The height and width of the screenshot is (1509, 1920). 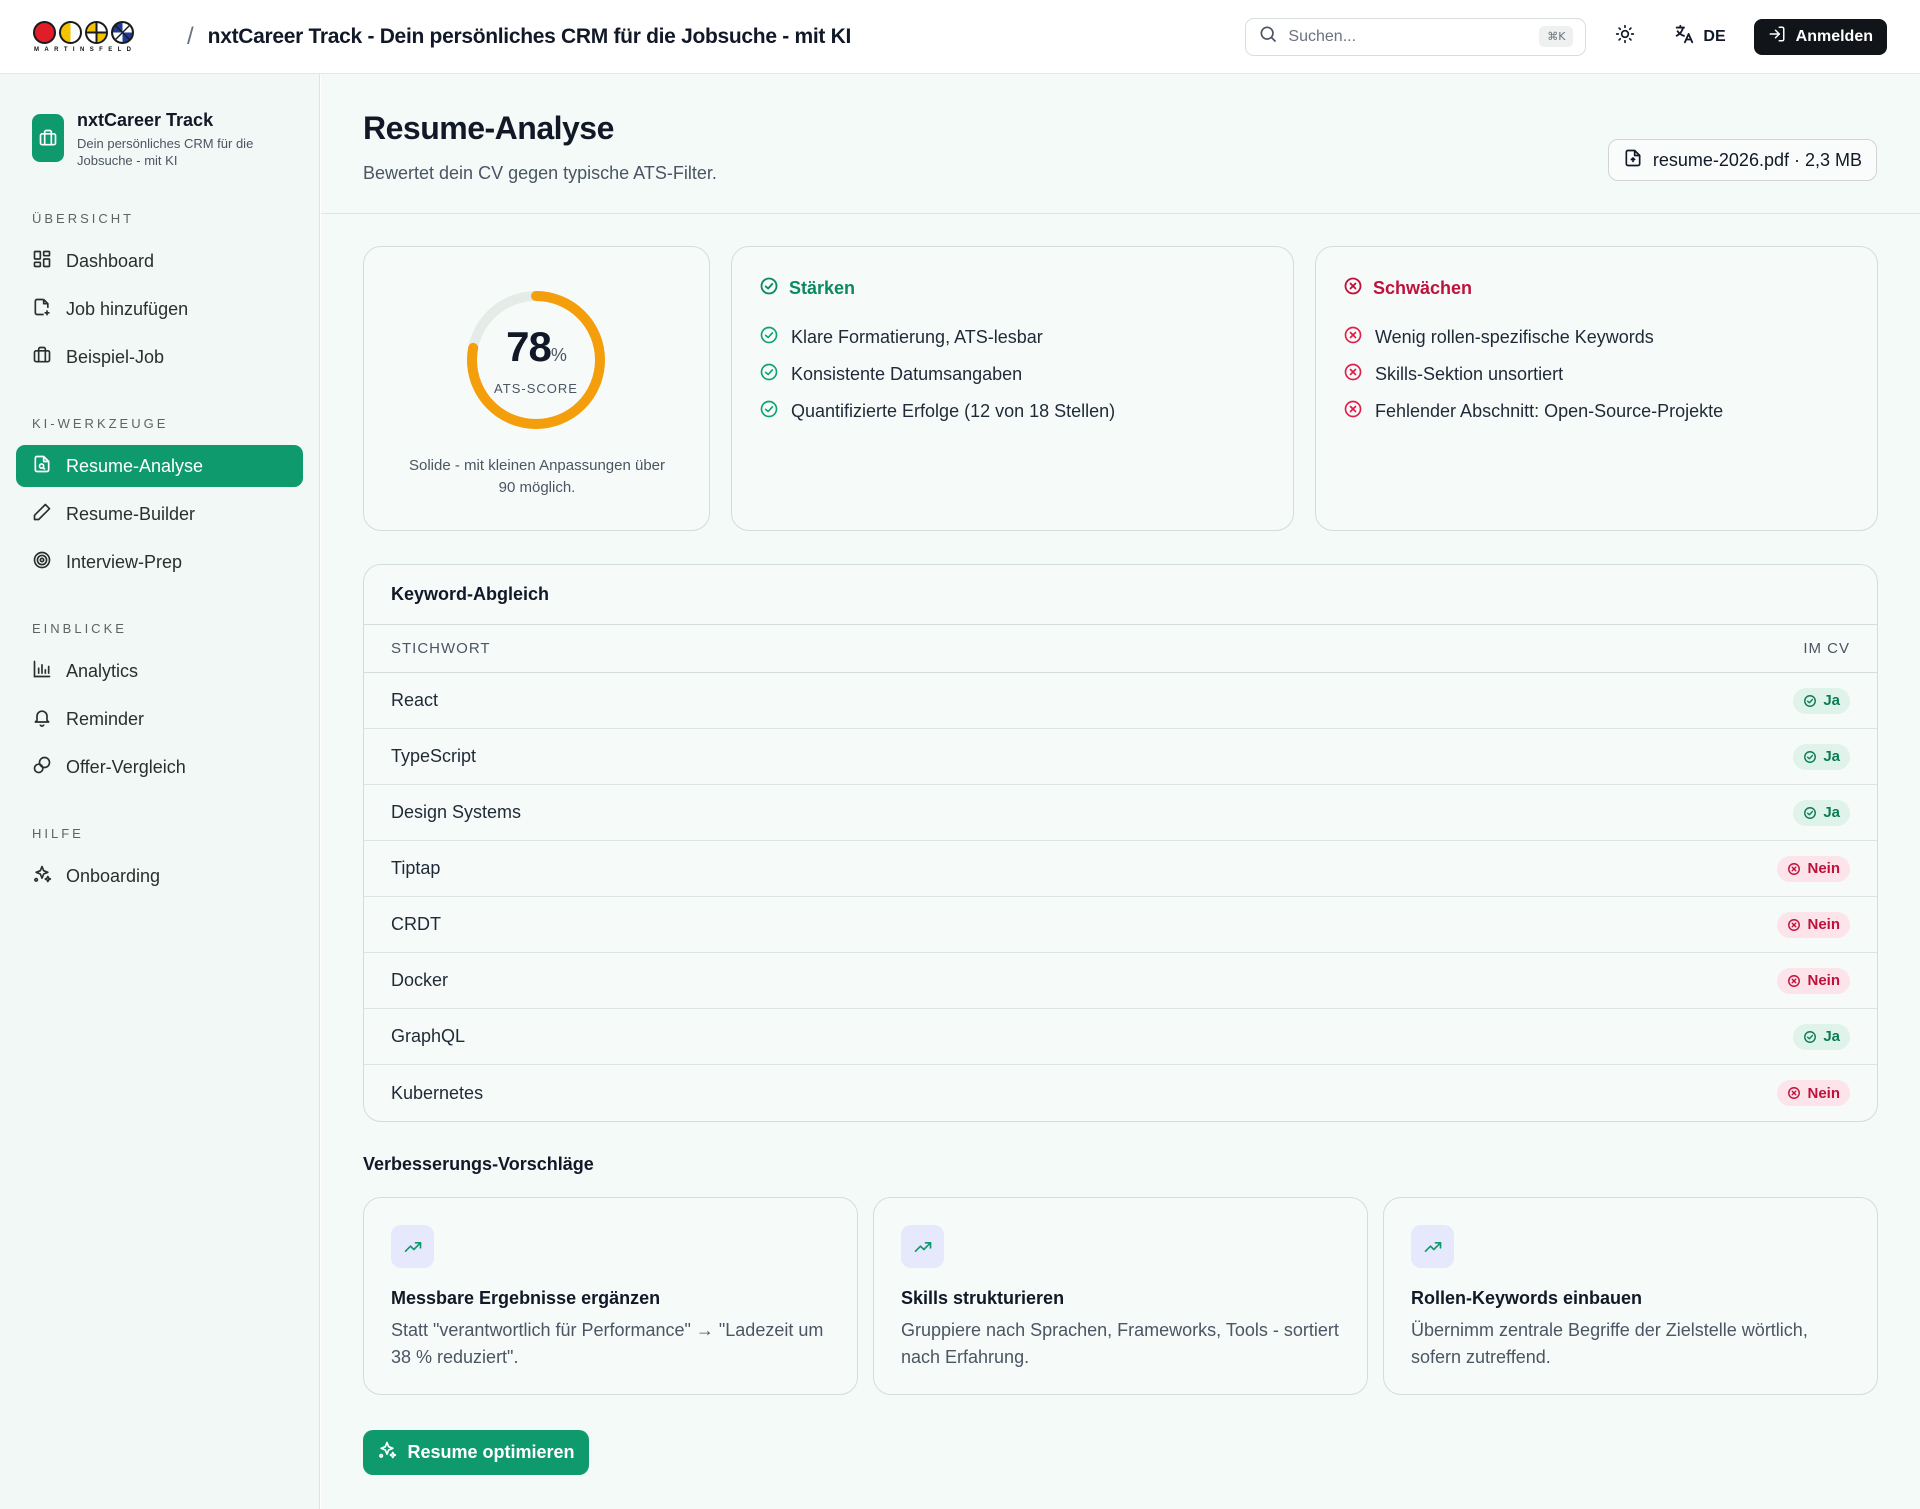 I want to click on target-icon, so click(x=42, y=562).